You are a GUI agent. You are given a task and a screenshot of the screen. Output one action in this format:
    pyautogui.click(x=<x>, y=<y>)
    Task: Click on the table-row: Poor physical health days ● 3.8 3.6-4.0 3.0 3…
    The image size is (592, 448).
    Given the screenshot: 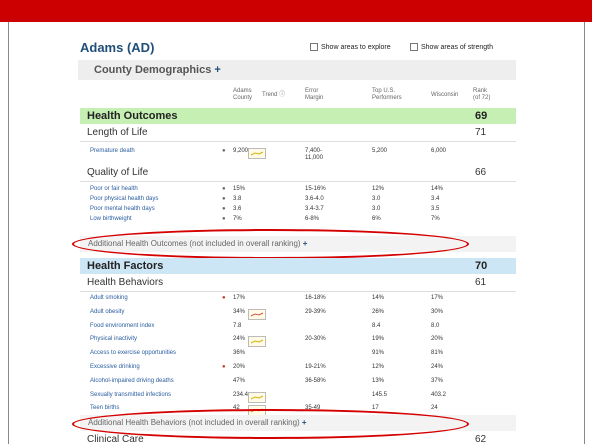 What is the action you would take?
    pyautogui.click(x=298, y=201)
    